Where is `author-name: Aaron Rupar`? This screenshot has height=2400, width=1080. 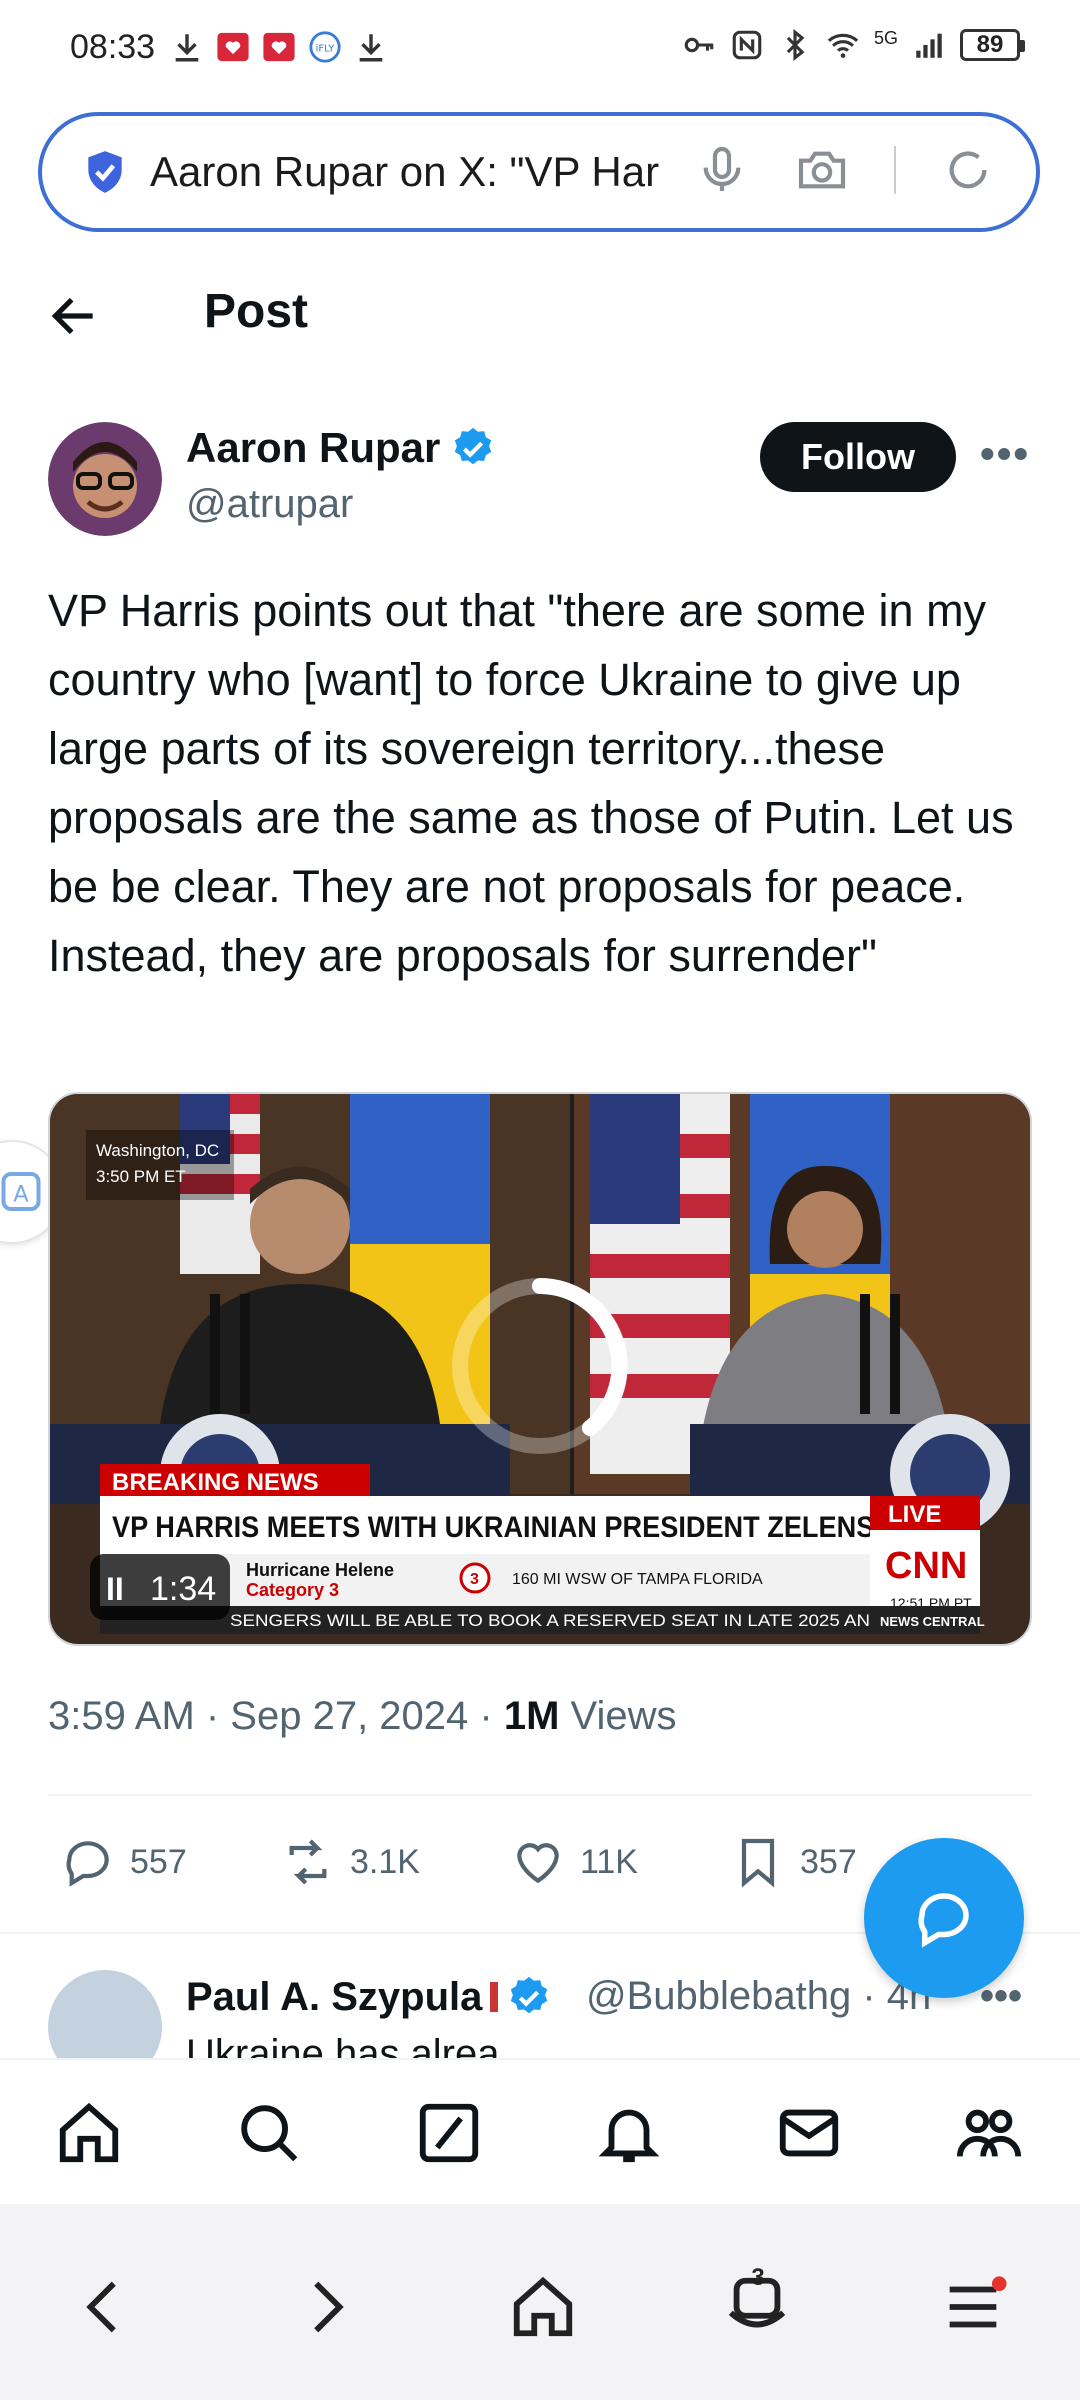 author-name: Aaron Rupar is located at coordinates (341, 448).